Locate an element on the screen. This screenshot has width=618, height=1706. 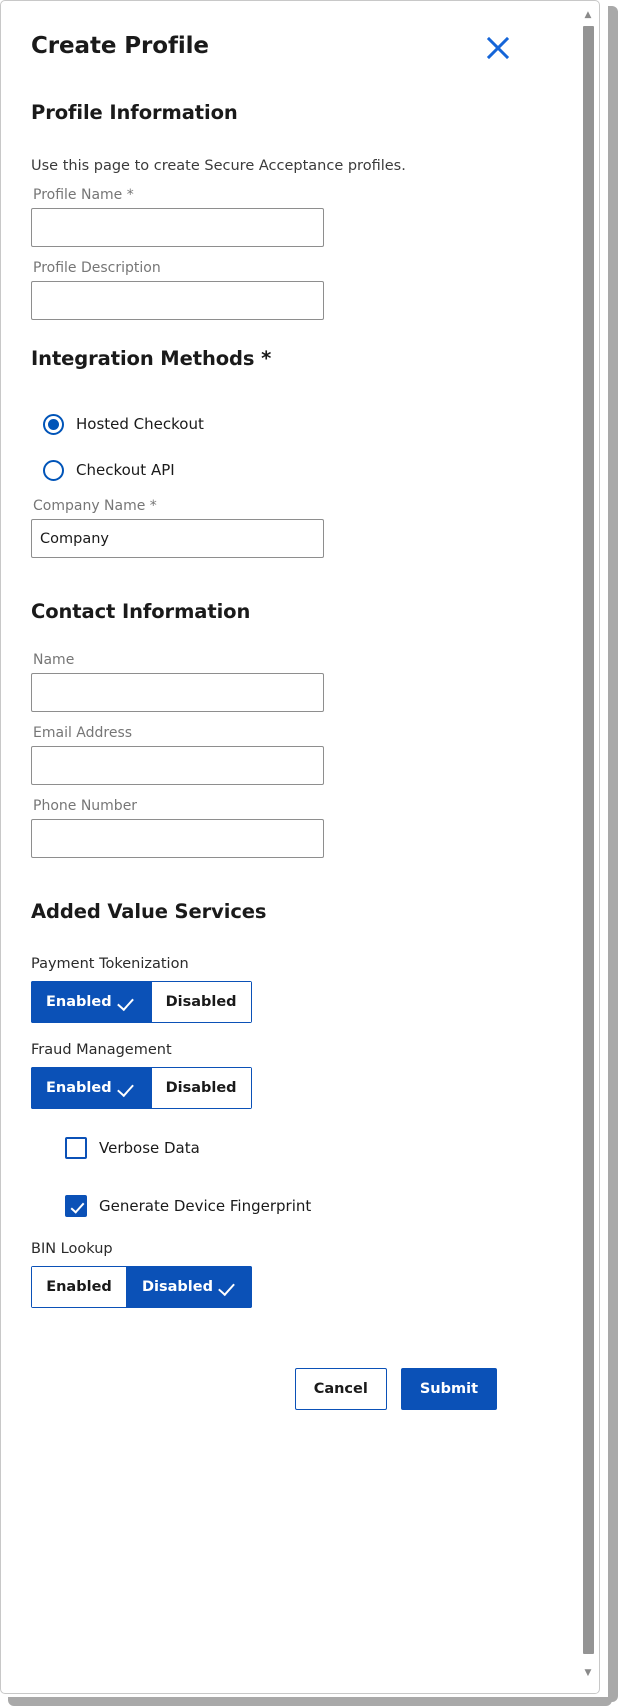
label-profile-name: Profile Name * is located at coordinates (83, 195).